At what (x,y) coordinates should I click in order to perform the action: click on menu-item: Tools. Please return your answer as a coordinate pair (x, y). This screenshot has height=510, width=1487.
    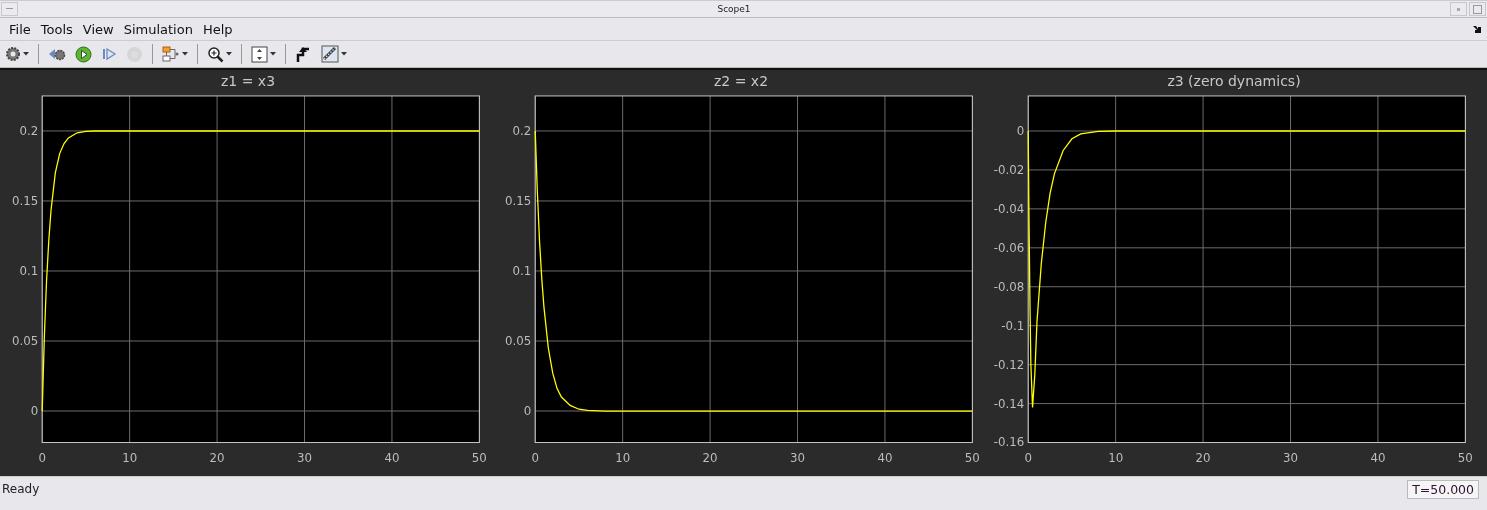
    Looking at the image, I should click on (56, 29).